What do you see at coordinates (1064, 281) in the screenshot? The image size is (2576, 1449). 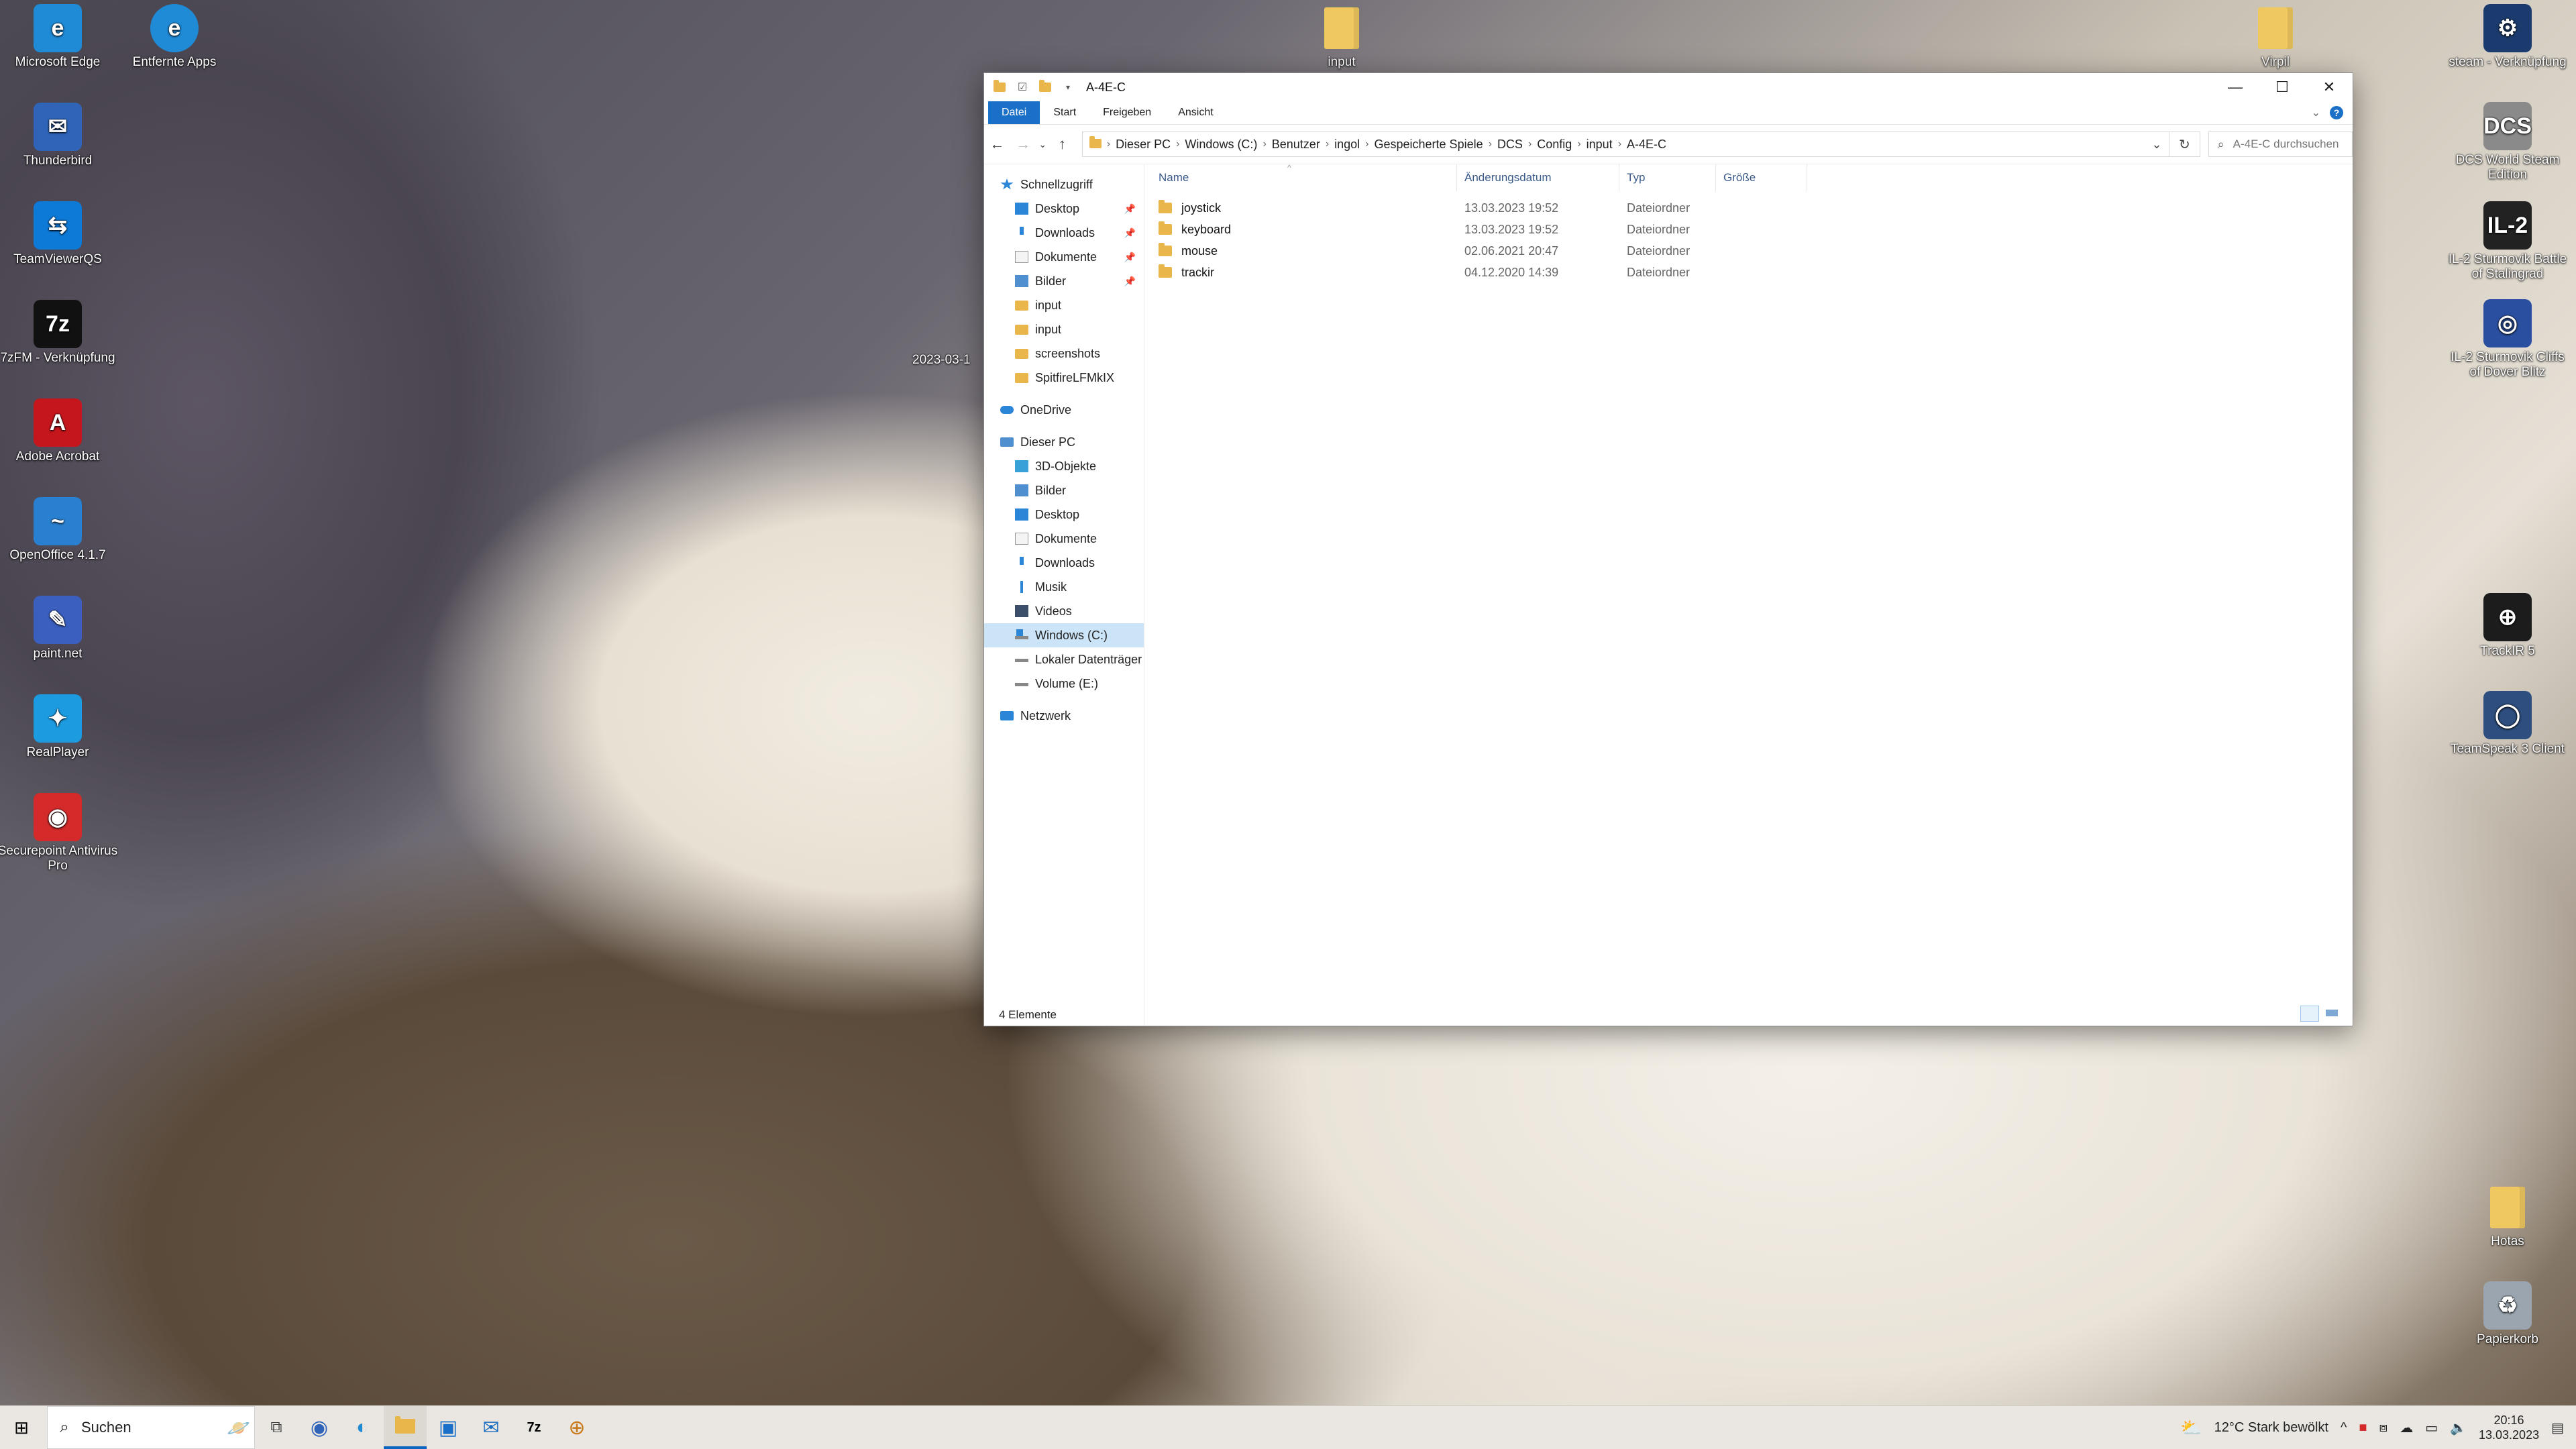 I see `nav-item-bilder: Bilder 📌` at bounding box center [1064, 281].